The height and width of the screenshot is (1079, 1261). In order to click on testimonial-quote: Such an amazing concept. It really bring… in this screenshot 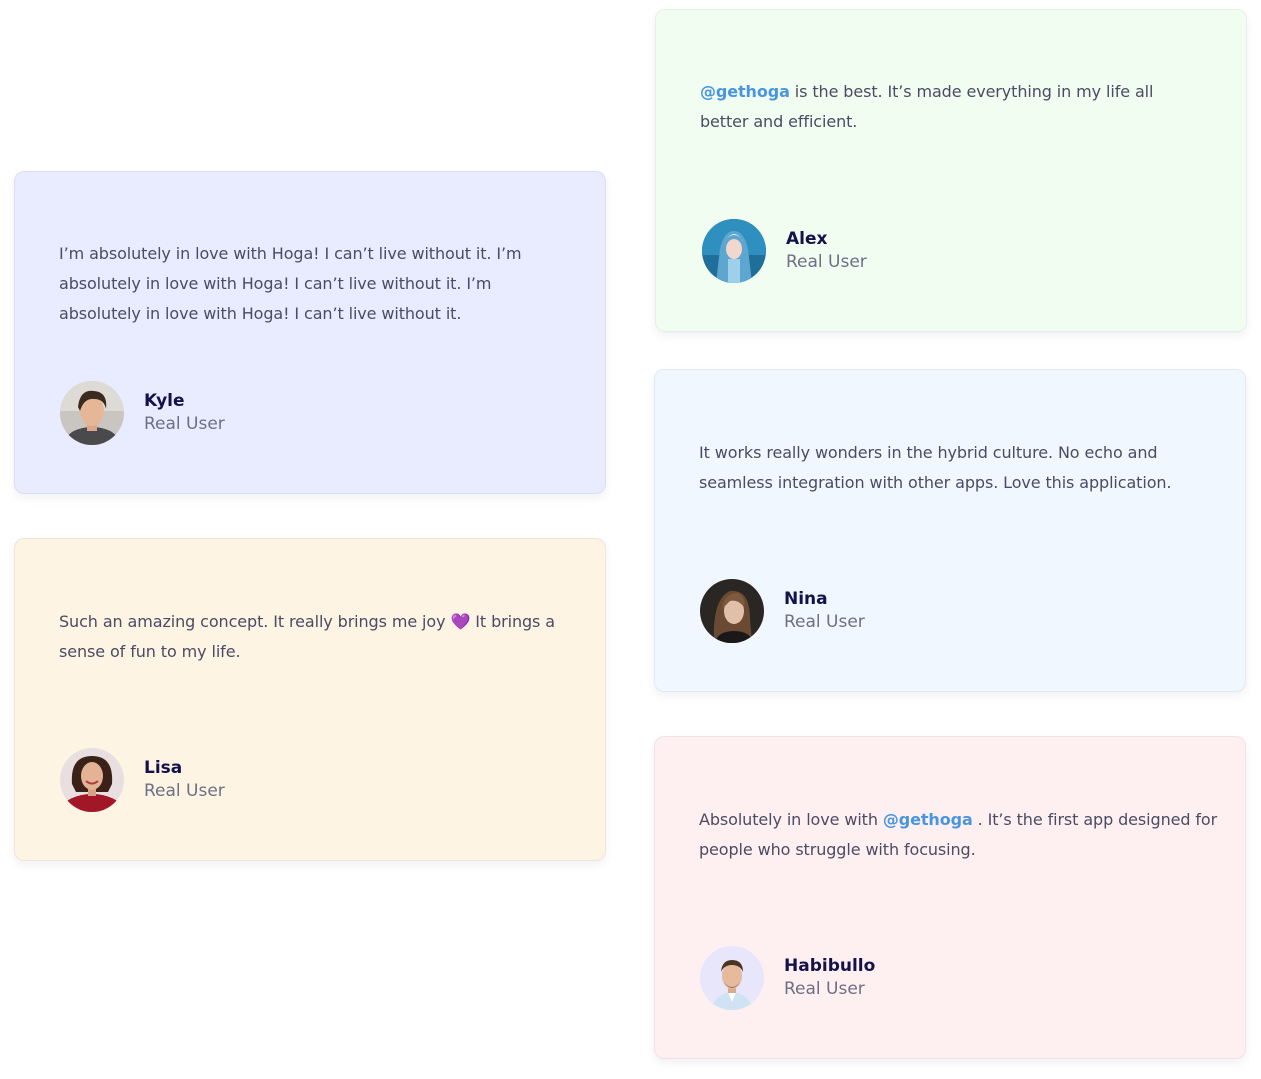, I will do `click(311, 637)`.